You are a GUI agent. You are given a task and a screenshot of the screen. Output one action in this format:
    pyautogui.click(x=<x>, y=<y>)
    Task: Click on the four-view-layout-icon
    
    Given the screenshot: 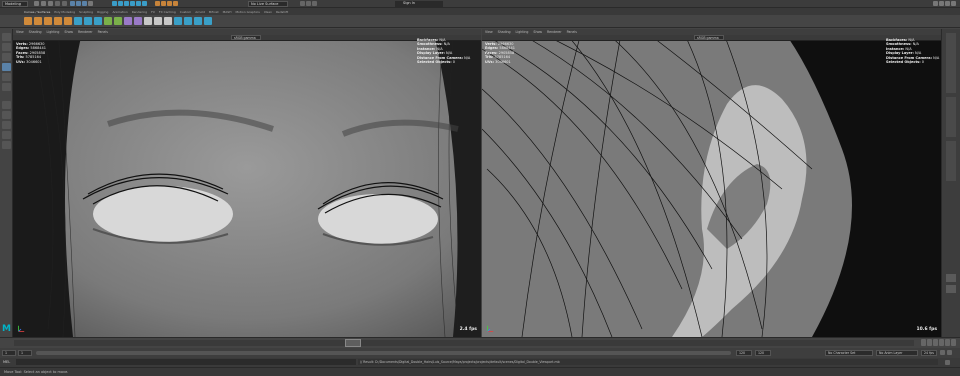 What is the action you would take?
    pyautogui.click(x=6, y=115)
    